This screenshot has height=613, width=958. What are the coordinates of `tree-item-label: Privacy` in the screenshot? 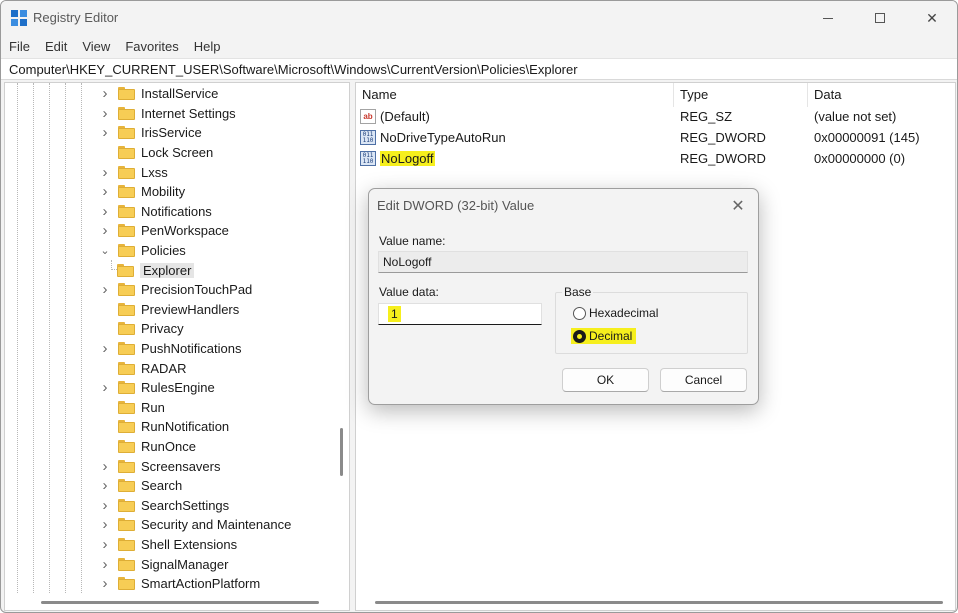 It's located at (162, 329).